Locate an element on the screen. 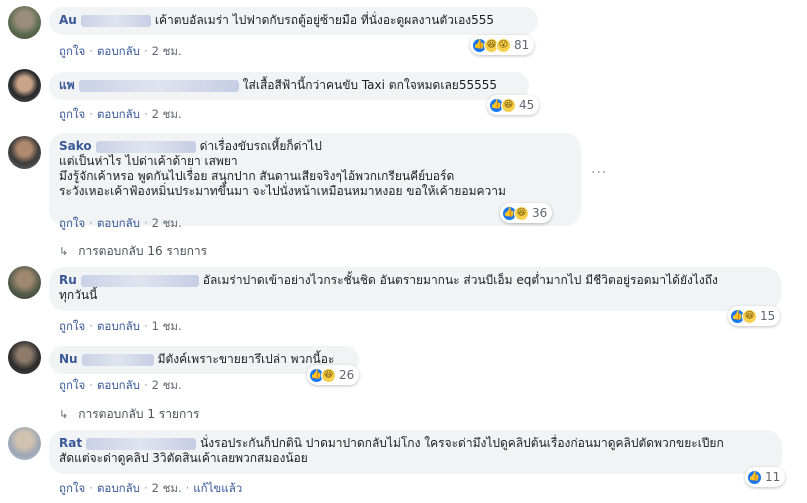 The height and width of the screenshot is (503, 807). view-replies-link: ↳ การตอบกลับ 16 รายการ is located at coordinates (133, 251).